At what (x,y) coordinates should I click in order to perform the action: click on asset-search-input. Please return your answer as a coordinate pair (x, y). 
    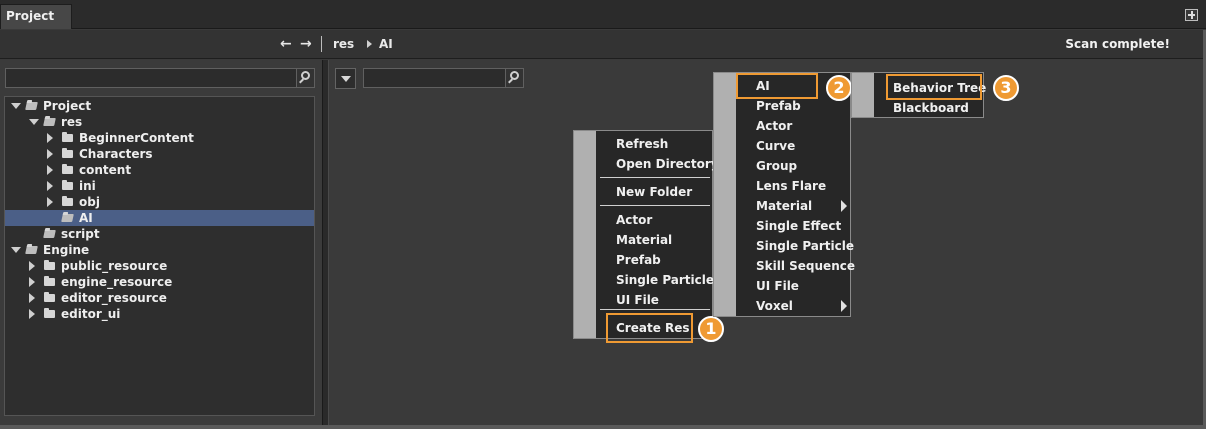
    Looking at the image, I should click on (443, 78).